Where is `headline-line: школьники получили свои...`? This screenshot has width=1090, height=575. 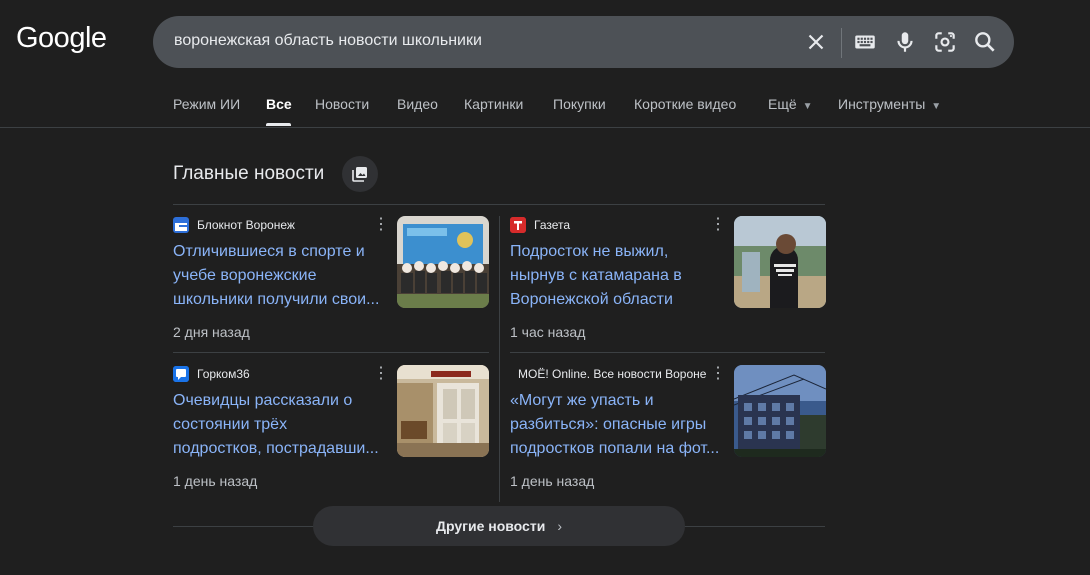 headline-line: школьники получили свои... is located at coordinates (276, 299).